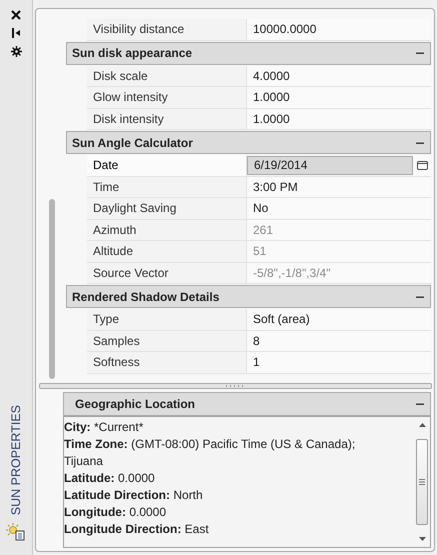  Describe the element at coordinates (167, 76) in the screenshot. I see `property-label: Disk scale` at that location.